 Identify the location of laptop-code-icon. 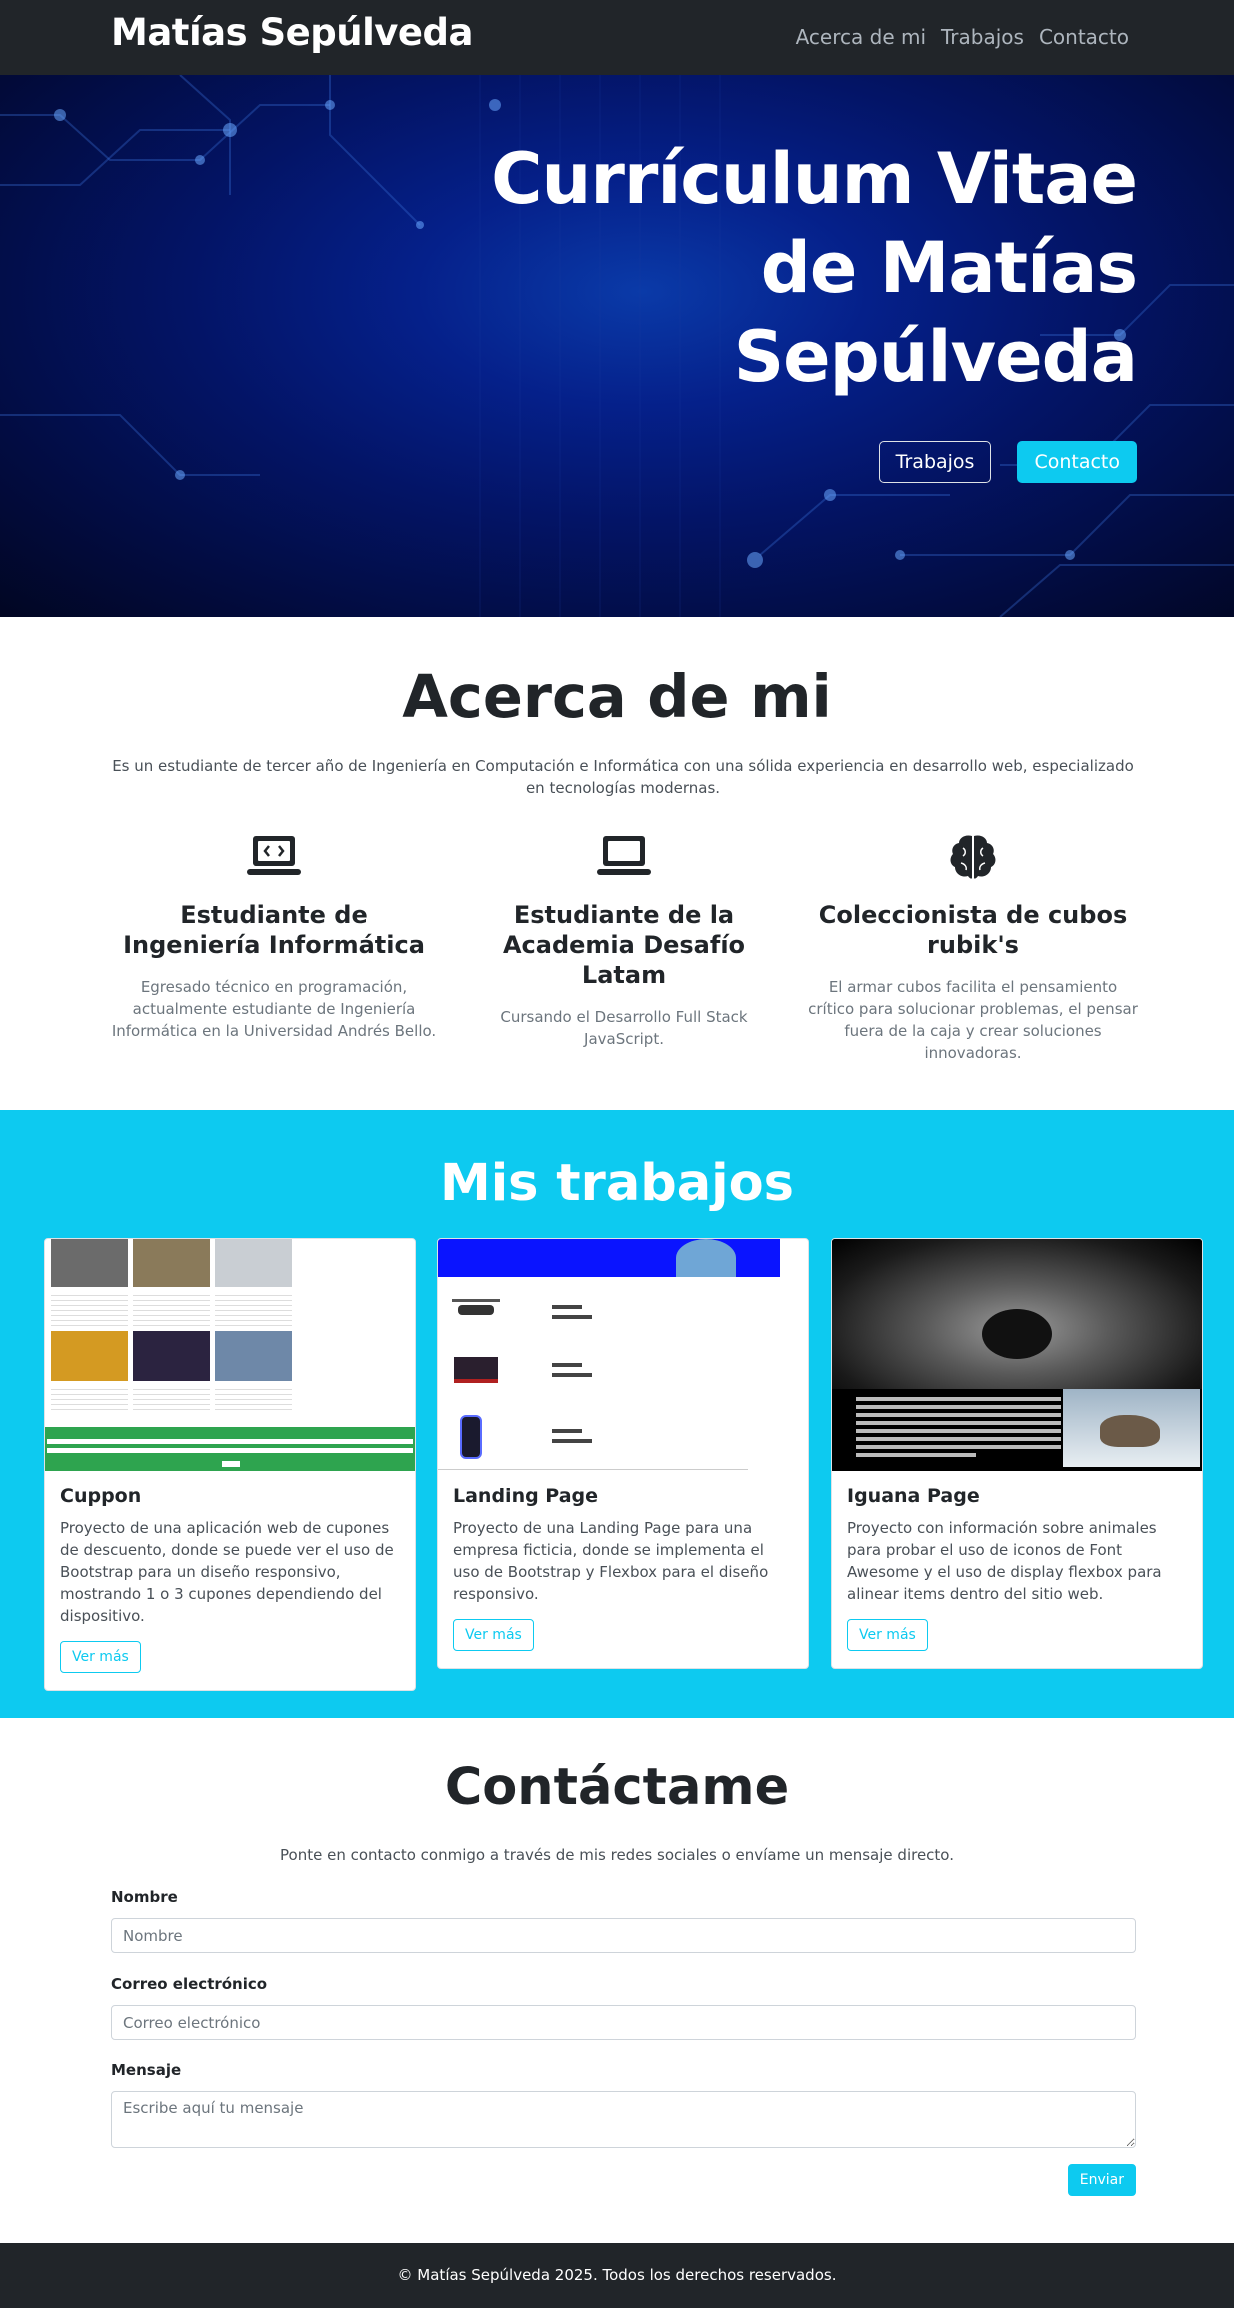
(274, 855).